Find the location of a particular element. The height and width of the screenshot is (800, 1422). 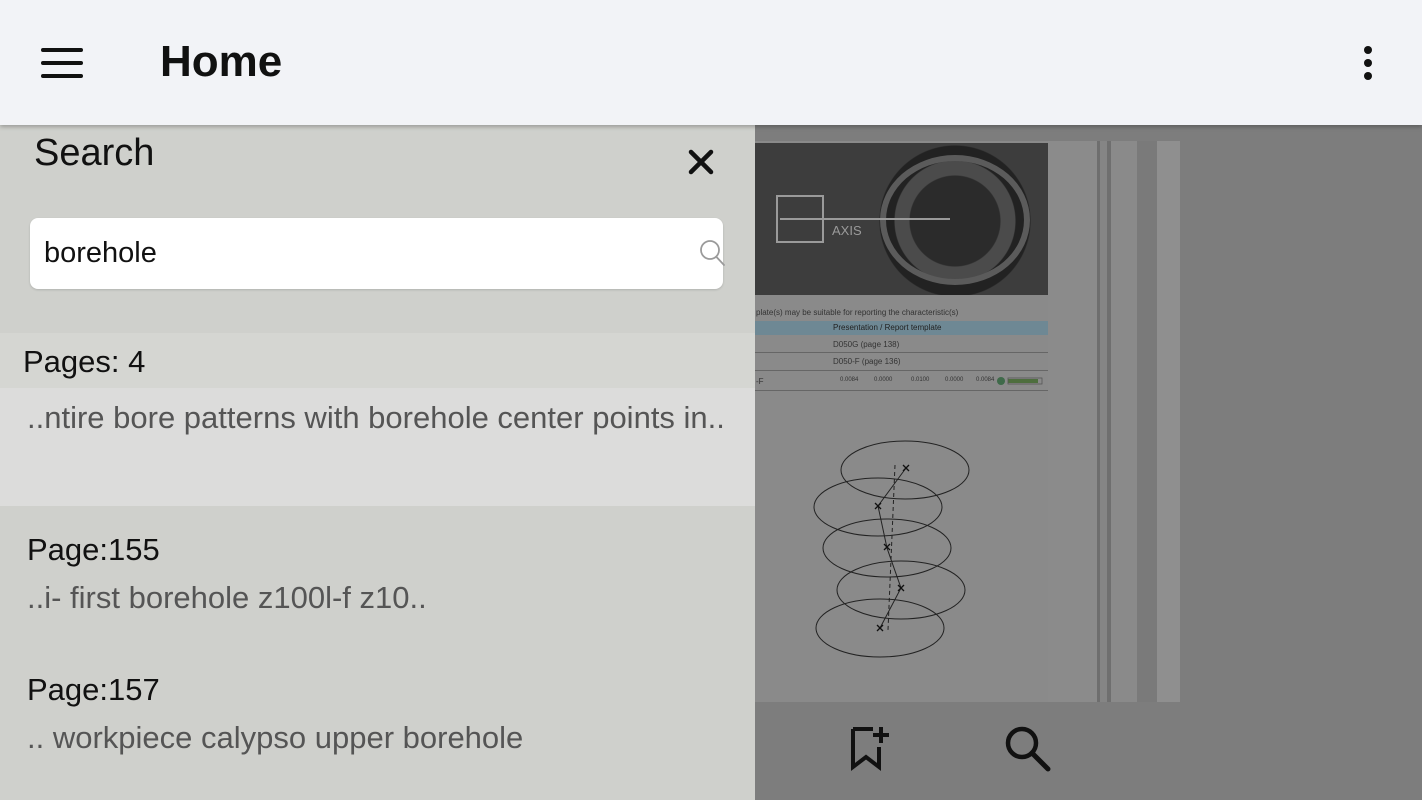

result-snippet: .. workpiece calypso upper borehole is located at coordinates (275, 737).